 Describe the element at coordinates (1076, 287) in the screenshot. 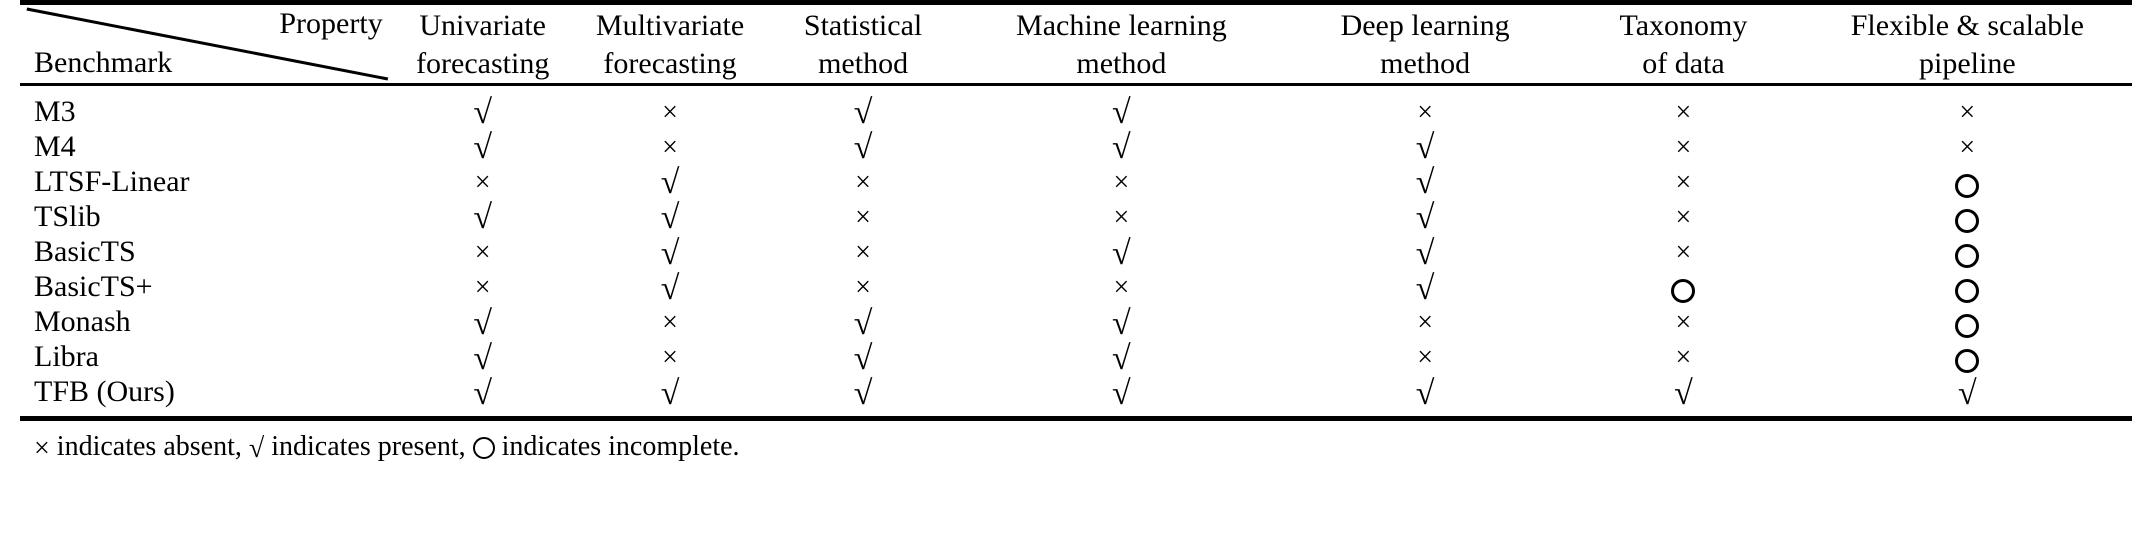

I see `table-row: BasicTS+ × √ × × √` at that location.